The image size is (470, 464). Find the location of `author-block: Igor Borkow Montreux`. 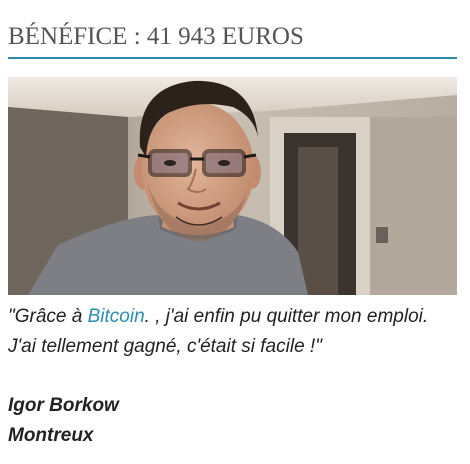

author-block: Igor Borkow Montreux is located at coordinates (63, 421).